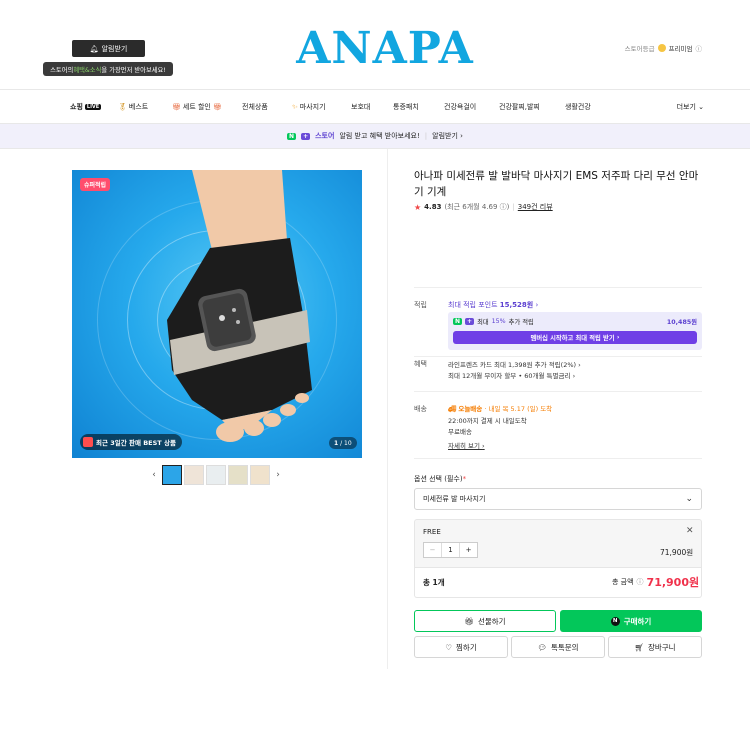 The height and width of the screenshot is (750, 750). What do you see at coordinates (677, 552) in the screenshot?
I see `item-price: 71,900원` at bounding box center [677, 552].